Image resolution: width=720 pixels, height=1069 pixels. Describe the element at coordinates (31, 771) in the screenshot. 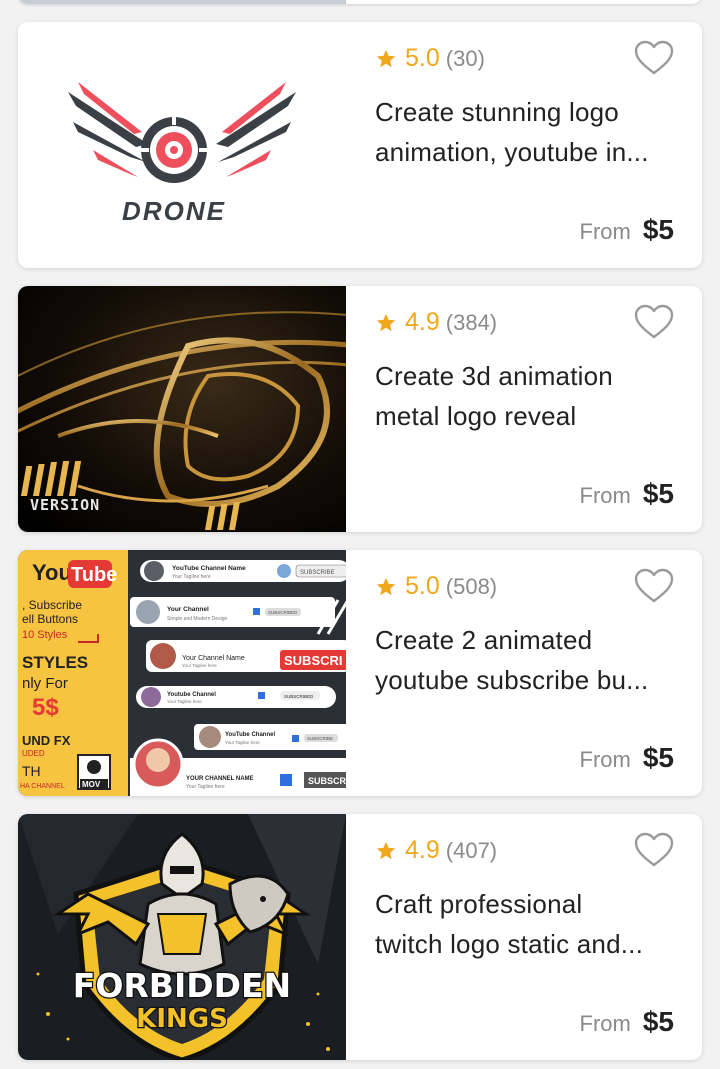

I see `thumbnail-text: TH` at that location.